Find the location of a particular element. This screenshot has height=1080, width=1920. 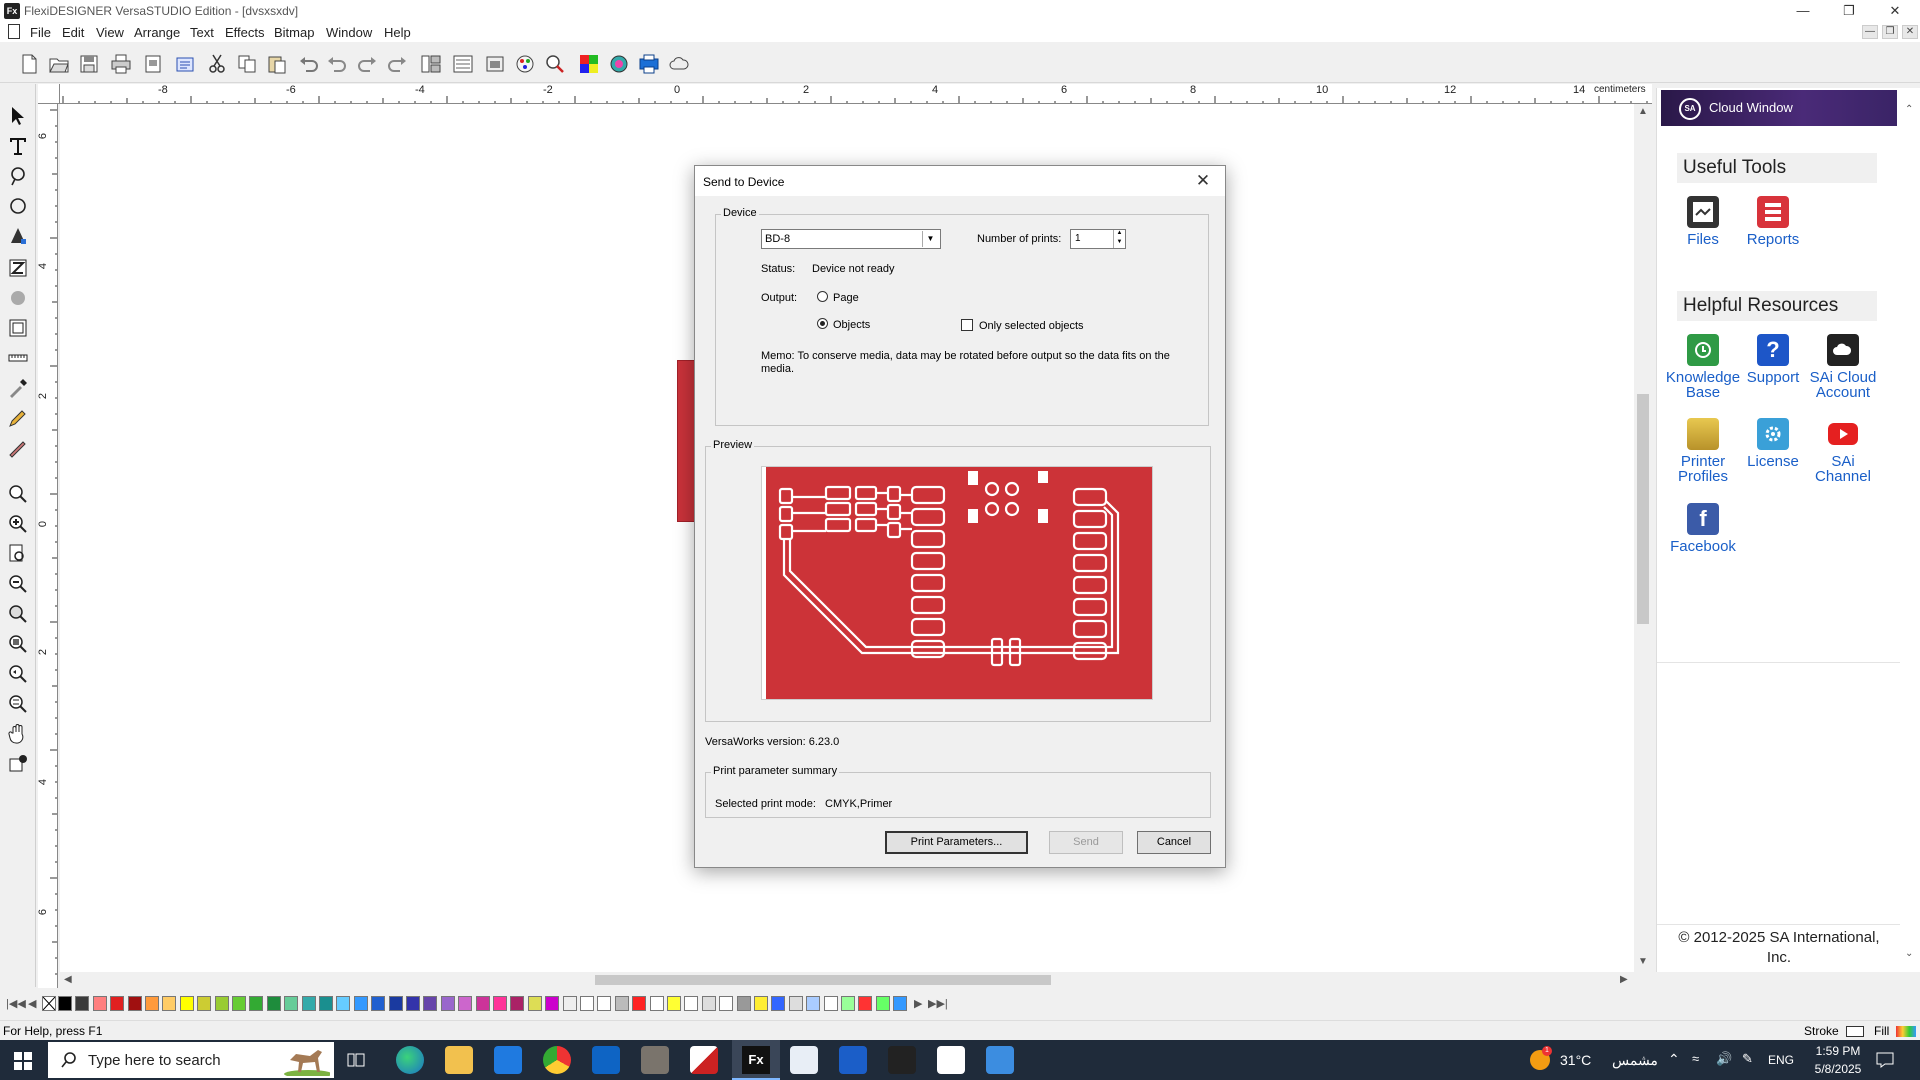

menu-edit: Edit is located at coordinates (73, 32).